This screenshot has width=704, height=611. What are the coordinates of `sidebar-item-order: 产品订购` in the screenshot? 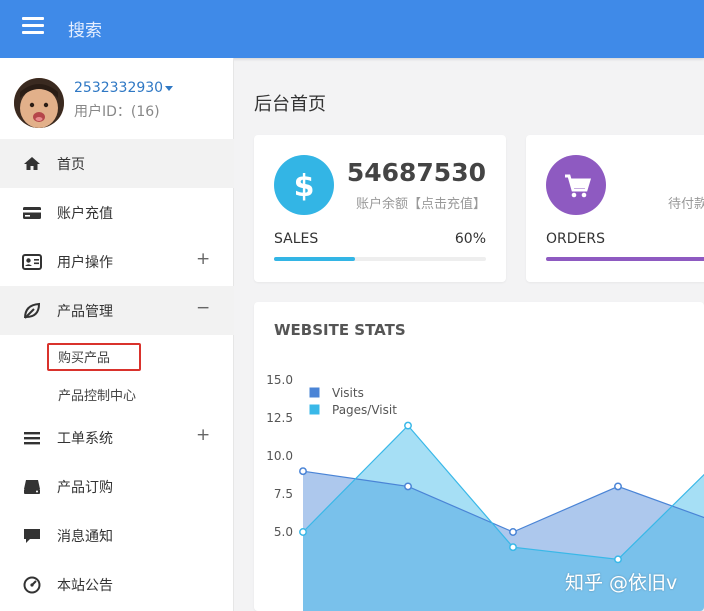 It's located at (117, 486).